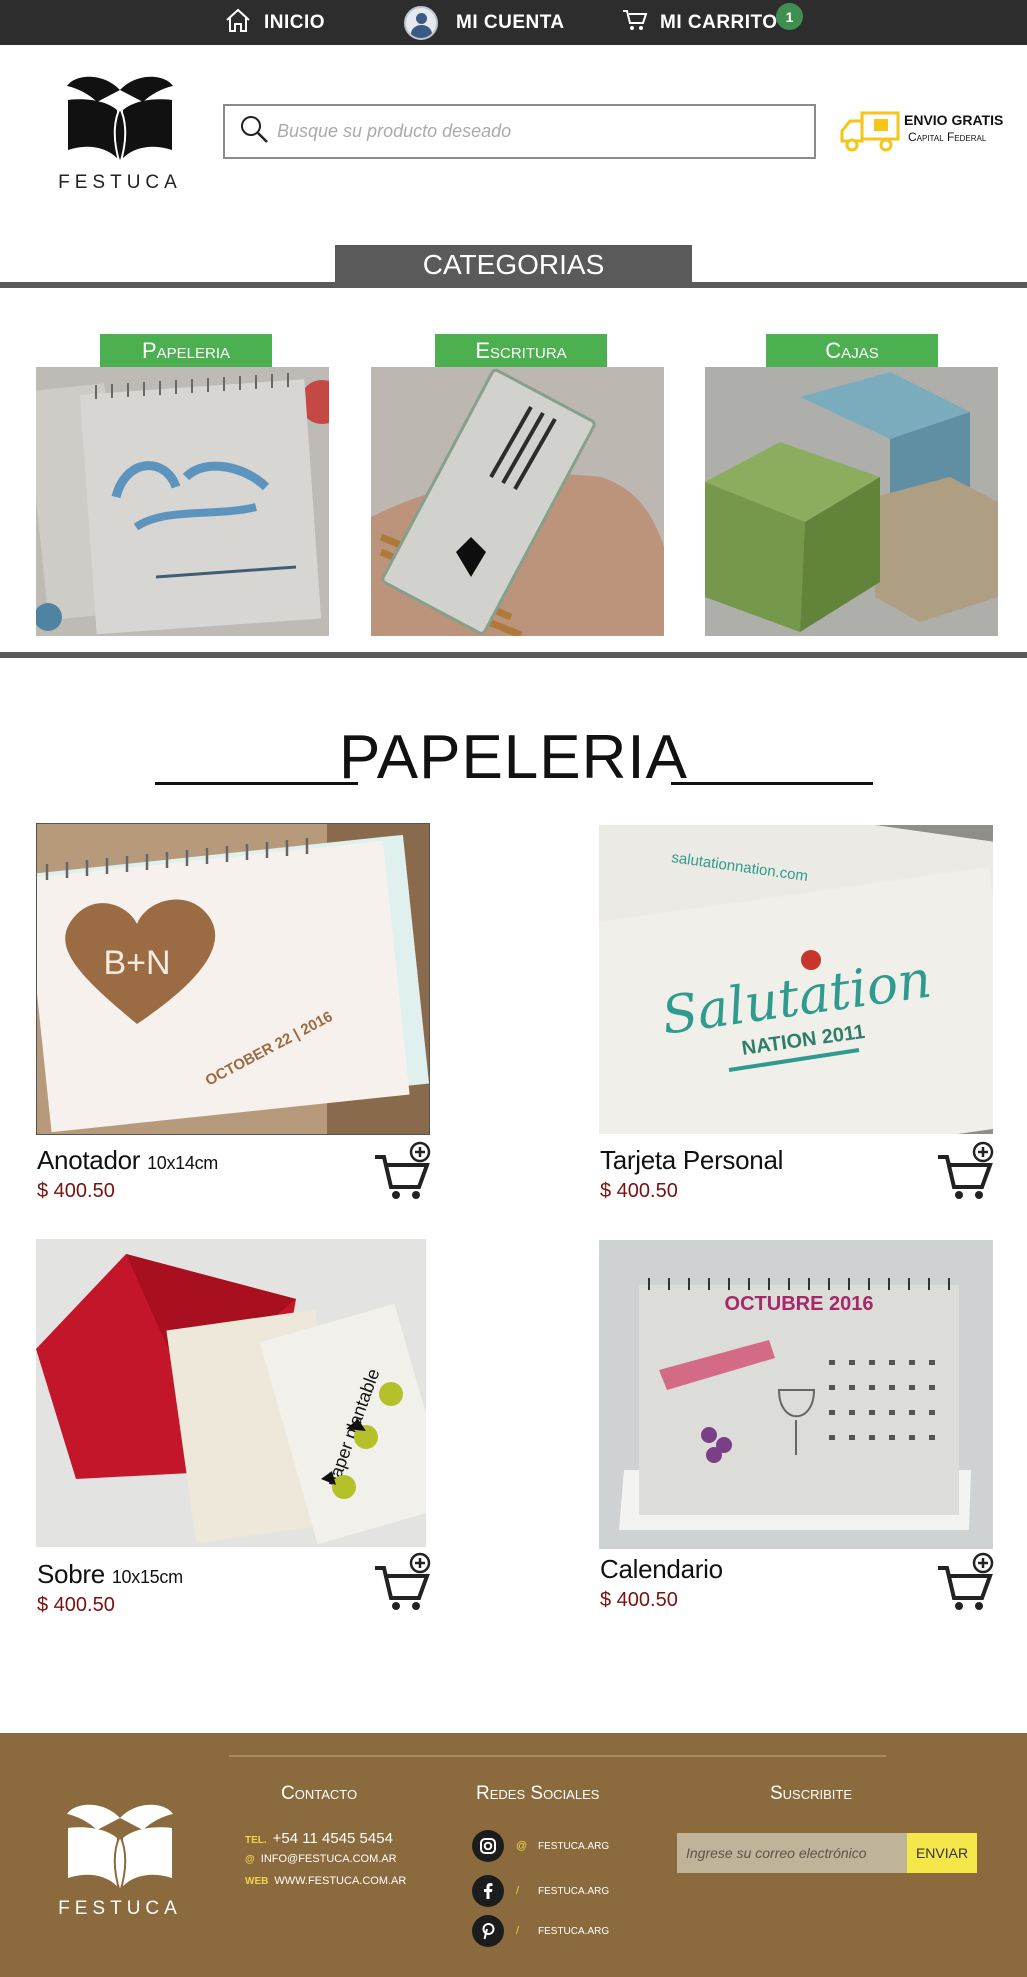  I want to click on product-name: Anotador 10x14cm, so click(127, 1160).